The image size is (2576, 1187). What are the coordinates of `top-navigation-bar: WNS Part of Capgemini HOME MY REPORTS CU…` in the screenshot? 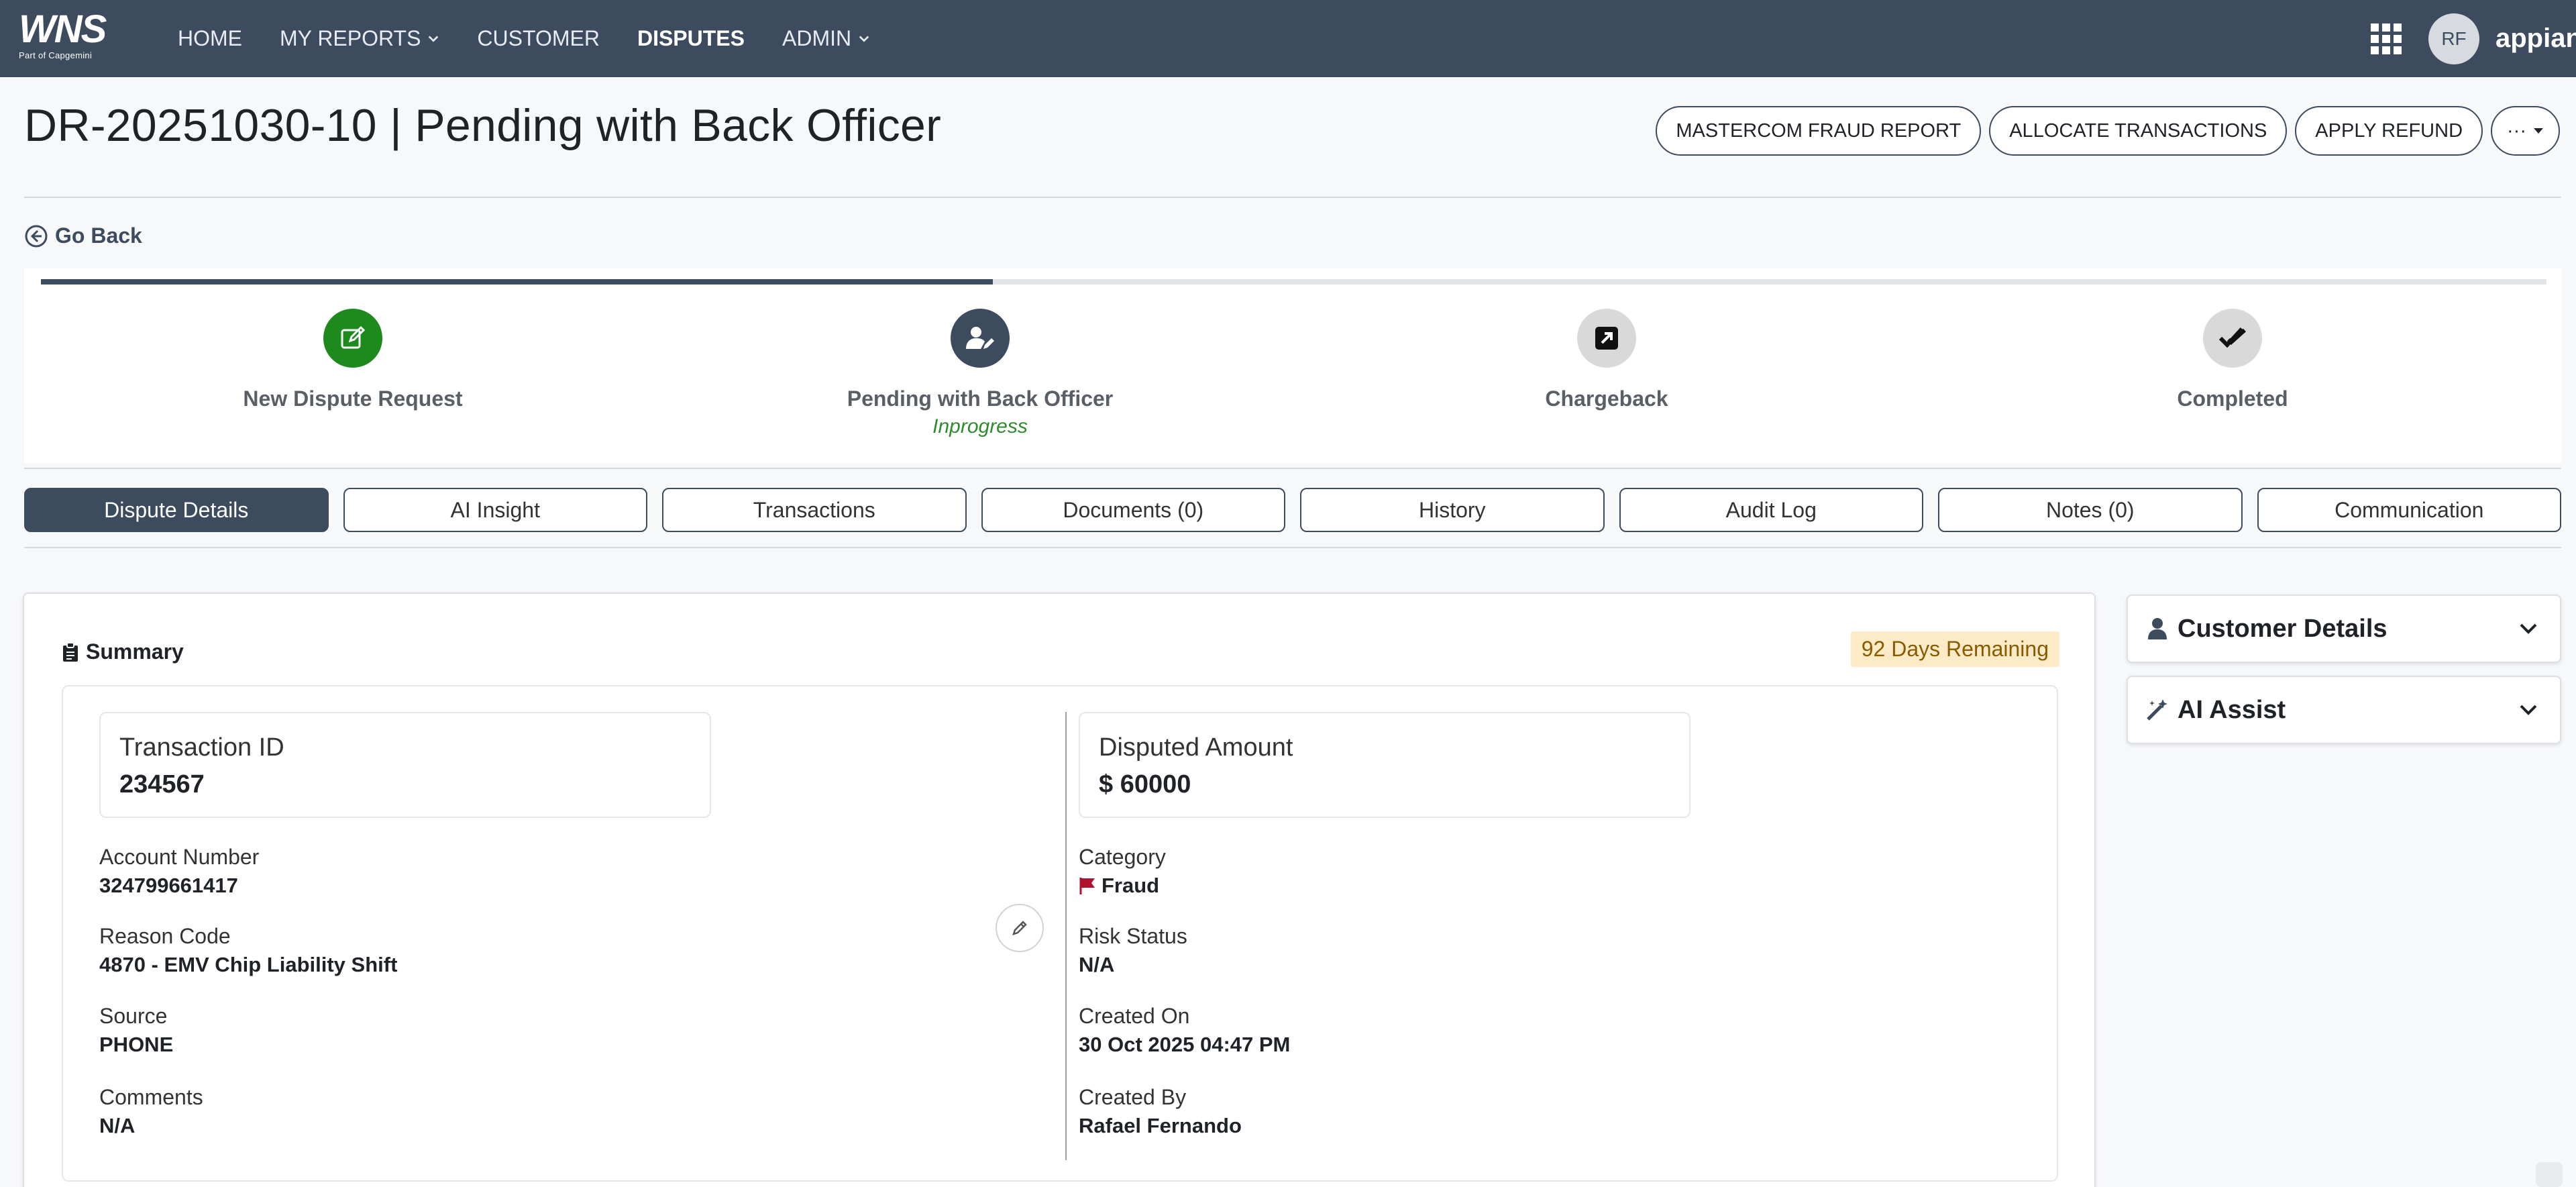 It's located at (1288, 38).